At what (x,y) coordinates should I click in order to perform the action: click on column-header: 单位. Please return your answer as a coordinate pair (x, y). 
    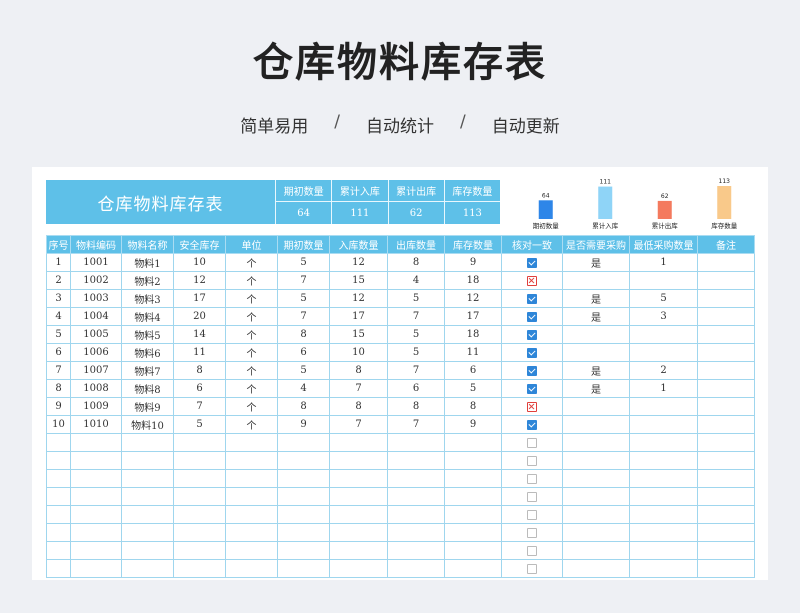
    Looking at the image, I should click on (251, 244).